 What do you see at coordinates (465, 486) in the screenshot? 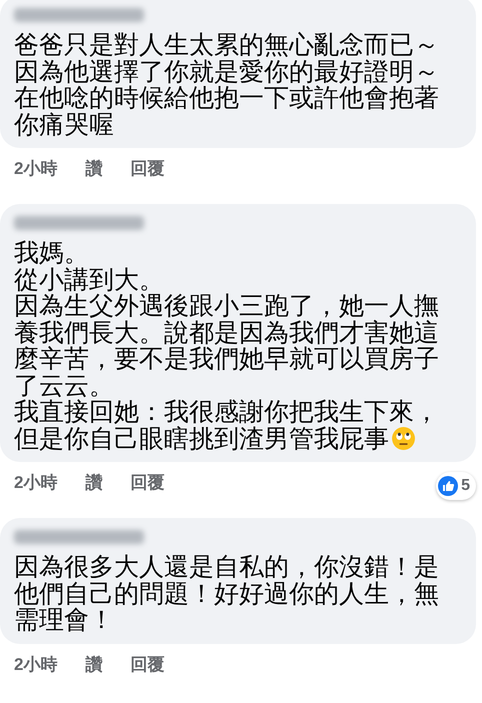
I see `reaction-count: 5` at bounding box center [465, 486].